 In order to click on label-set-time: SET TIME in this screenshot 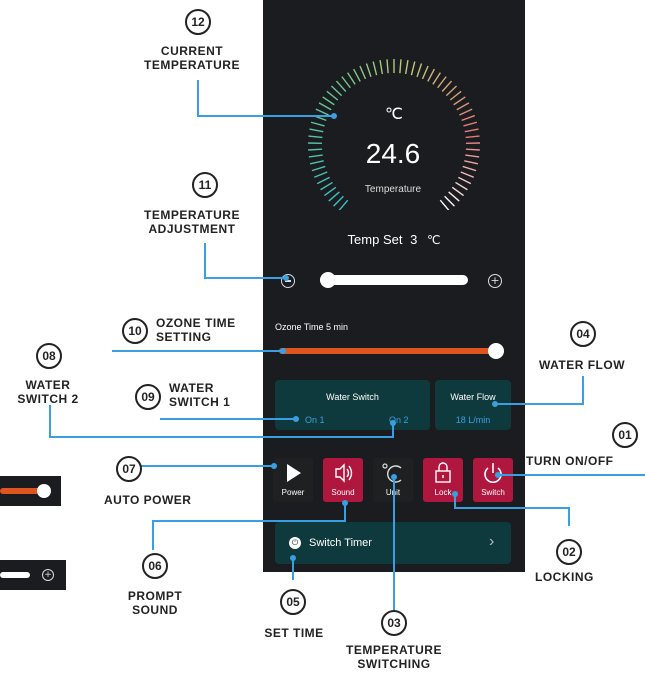, I will do `click(294, 633)`.